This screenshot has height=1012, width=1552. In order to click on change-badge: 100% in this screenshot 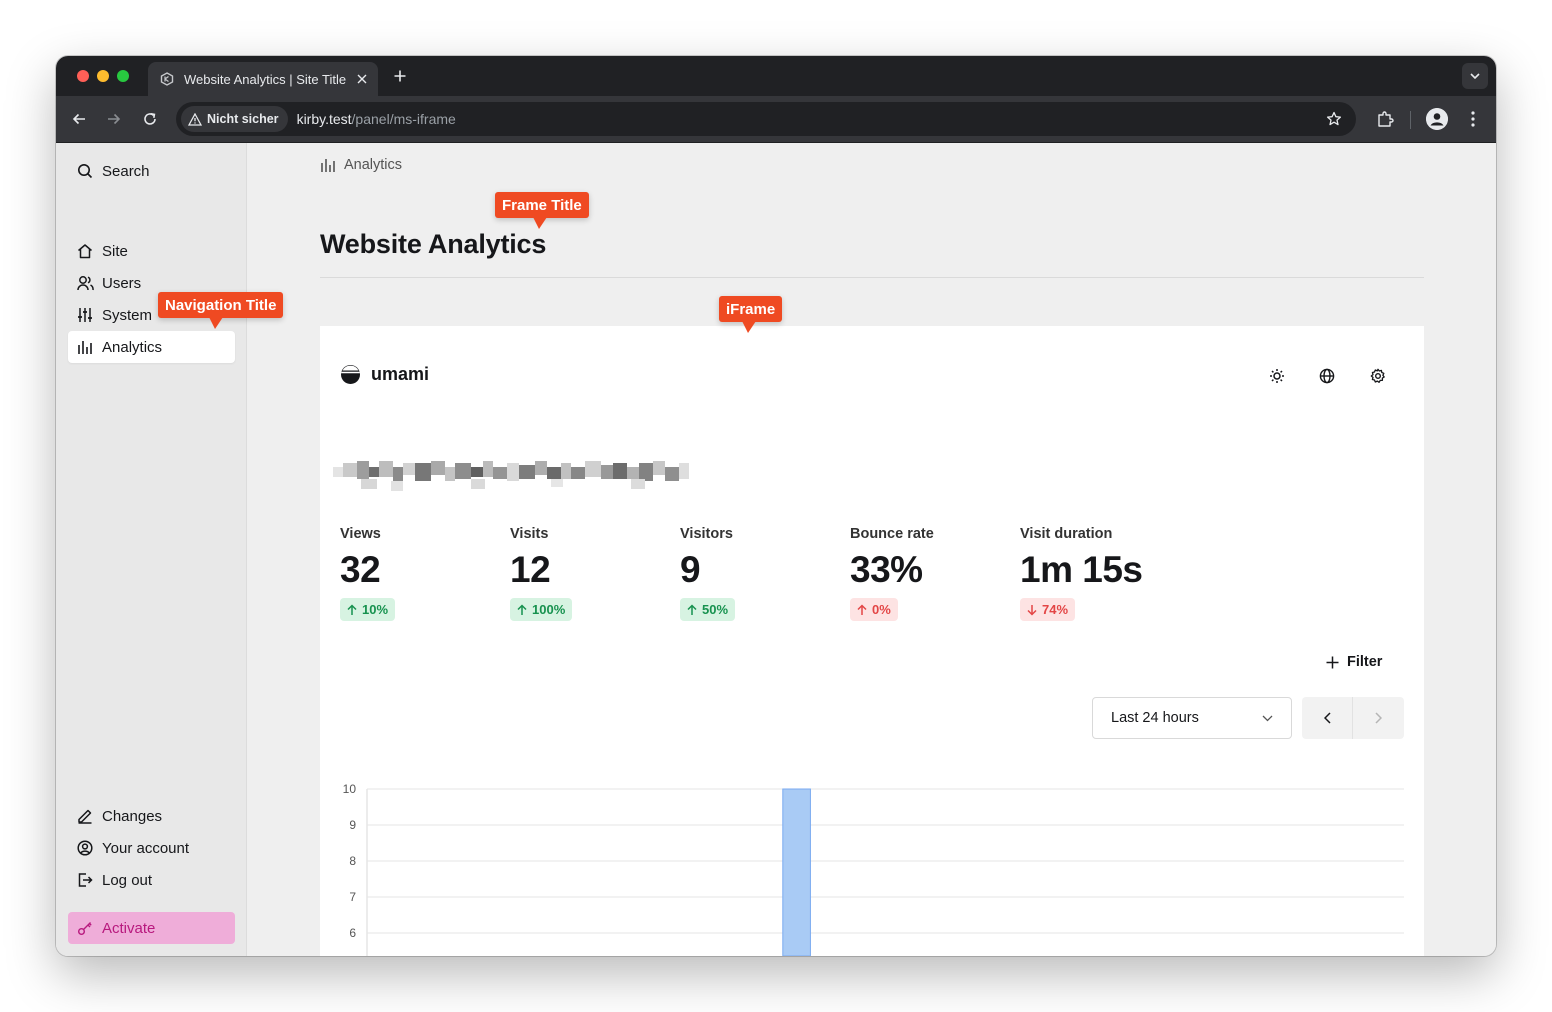, I will do `click(541, 609)`.